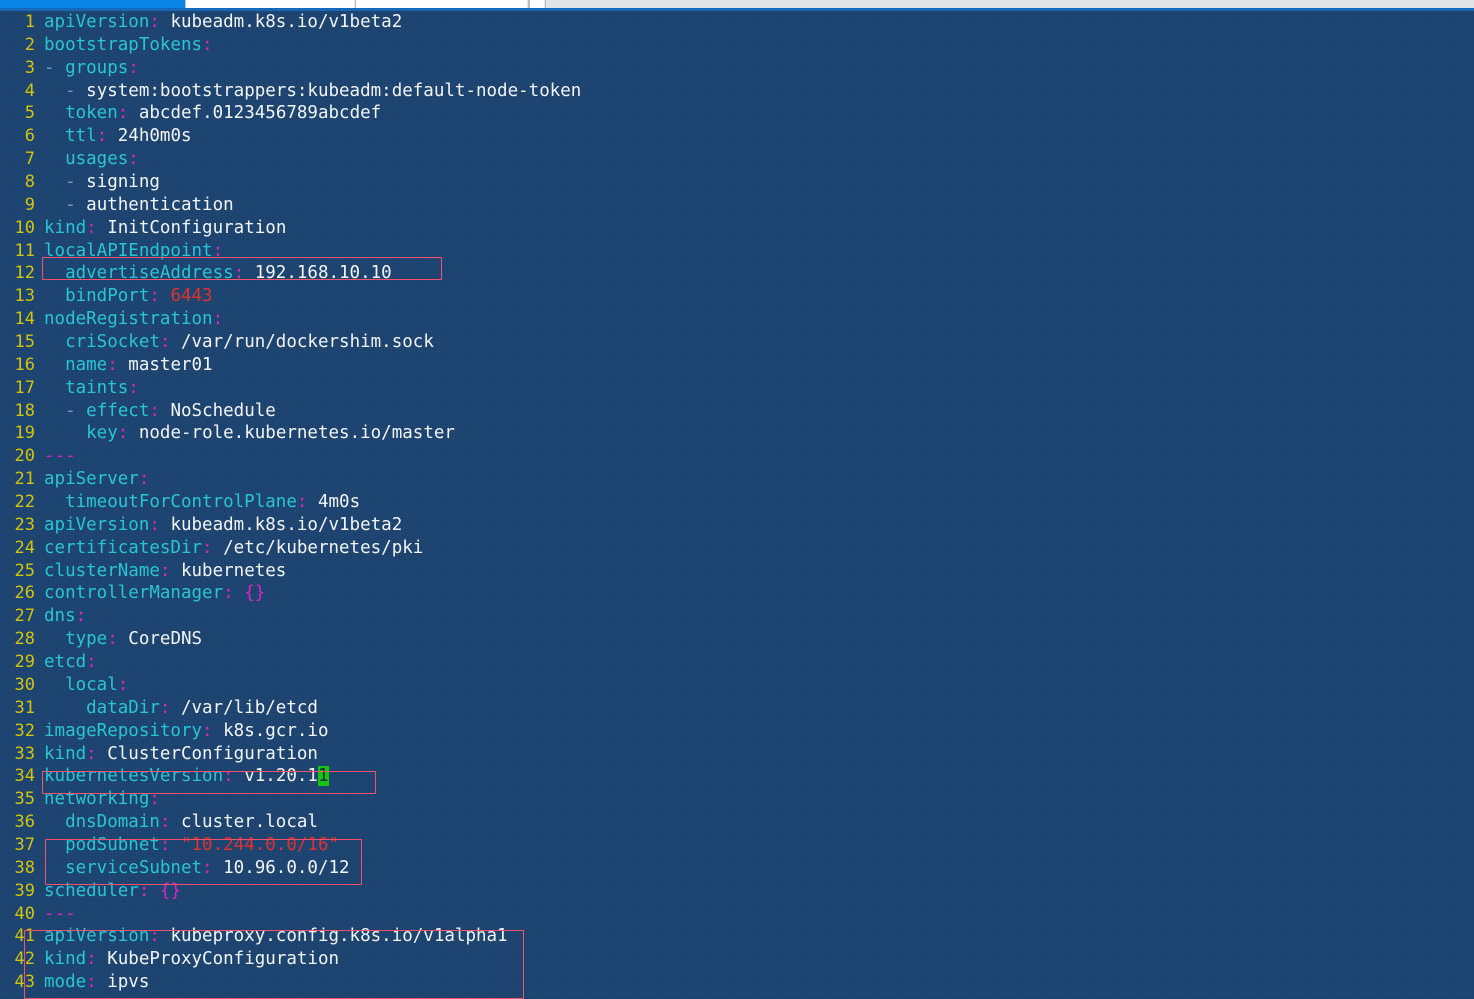 This screenshot has width=1474, height=999. I want to click on line-content: taints:, so click(87, 388).